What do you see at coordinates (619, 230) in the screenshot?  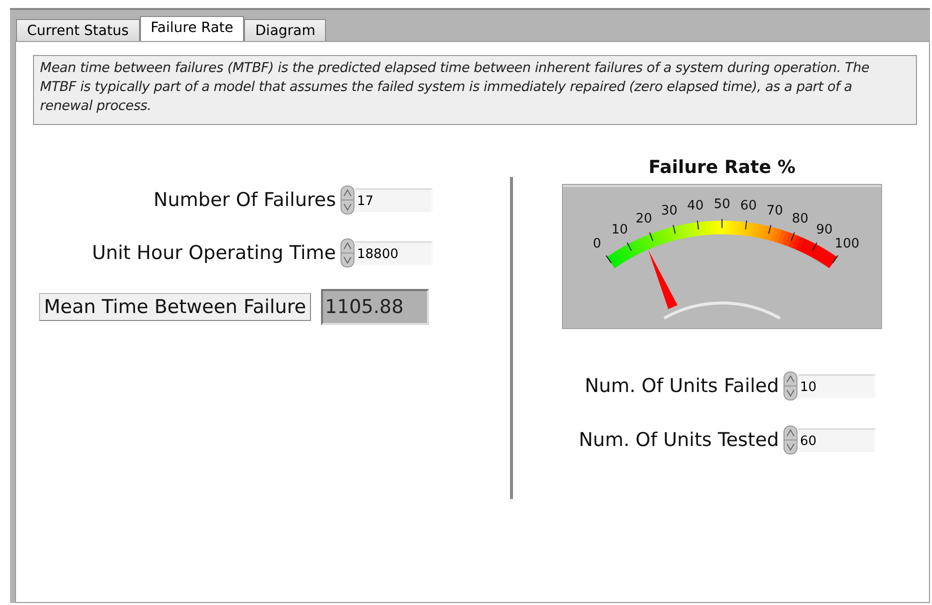 I see `scale-label: 10` at bounding box center [619, 230].